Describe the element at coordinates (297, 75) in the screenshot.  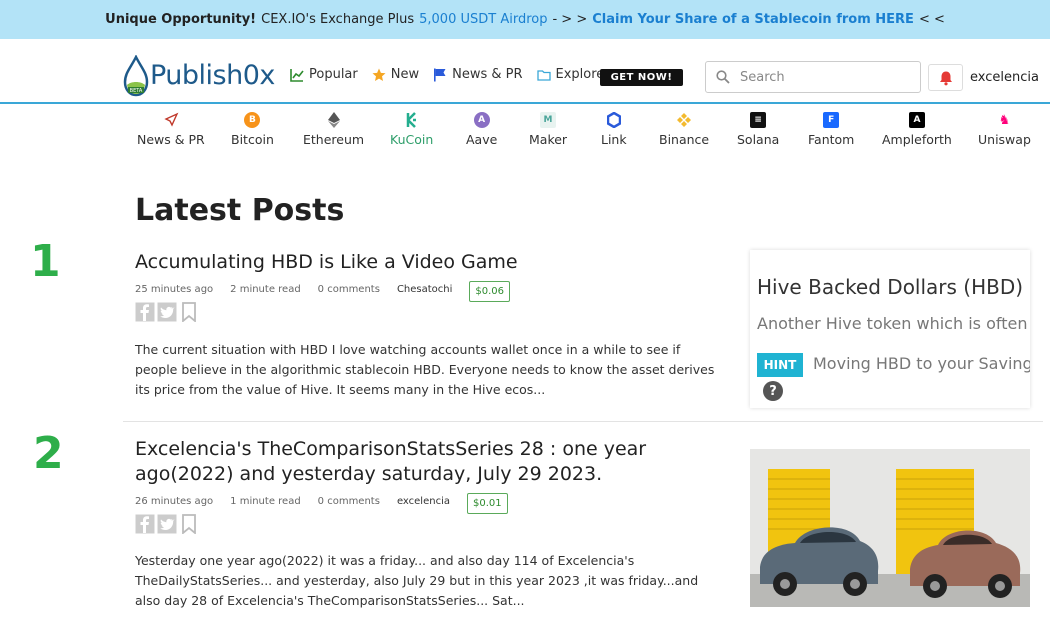
I see `chart-icon` at that location.